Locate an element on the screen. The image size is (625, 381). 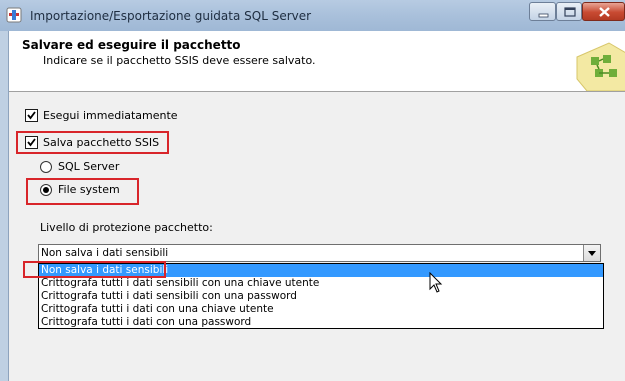
close-button is located at coordinates (603, 11).